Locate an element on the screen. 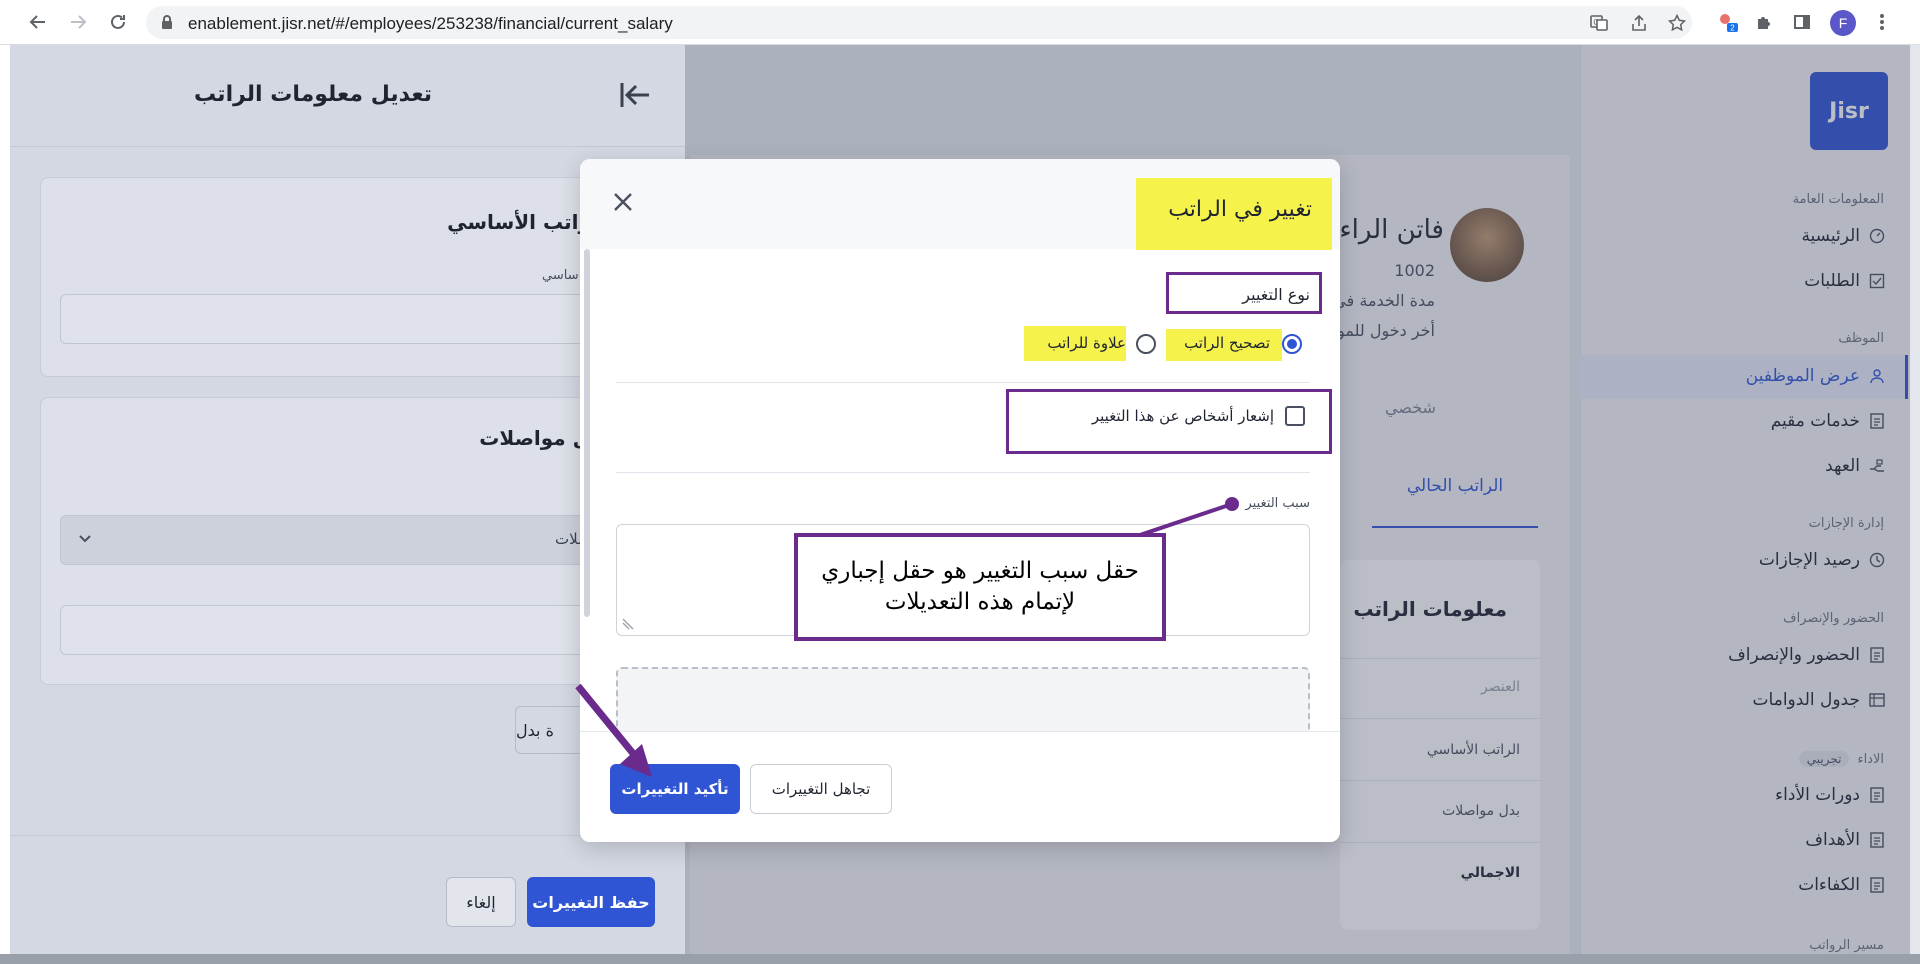 This screenshot has height=964, width=1920. collapse-arrow-icon is located at coordinates (635, 95).